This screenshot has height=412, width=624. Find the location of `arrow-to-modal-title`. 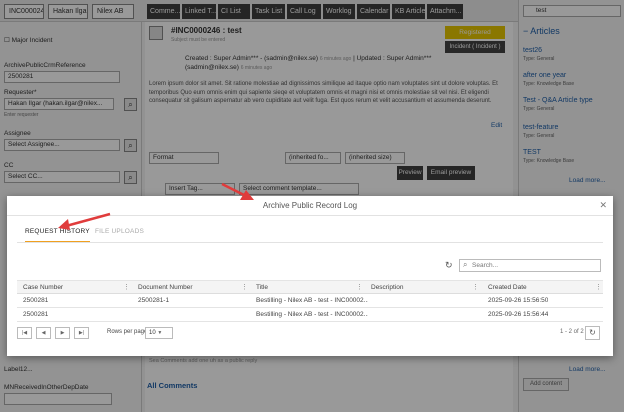

arrow-to-modal-title is located at coordinates (237, 191).